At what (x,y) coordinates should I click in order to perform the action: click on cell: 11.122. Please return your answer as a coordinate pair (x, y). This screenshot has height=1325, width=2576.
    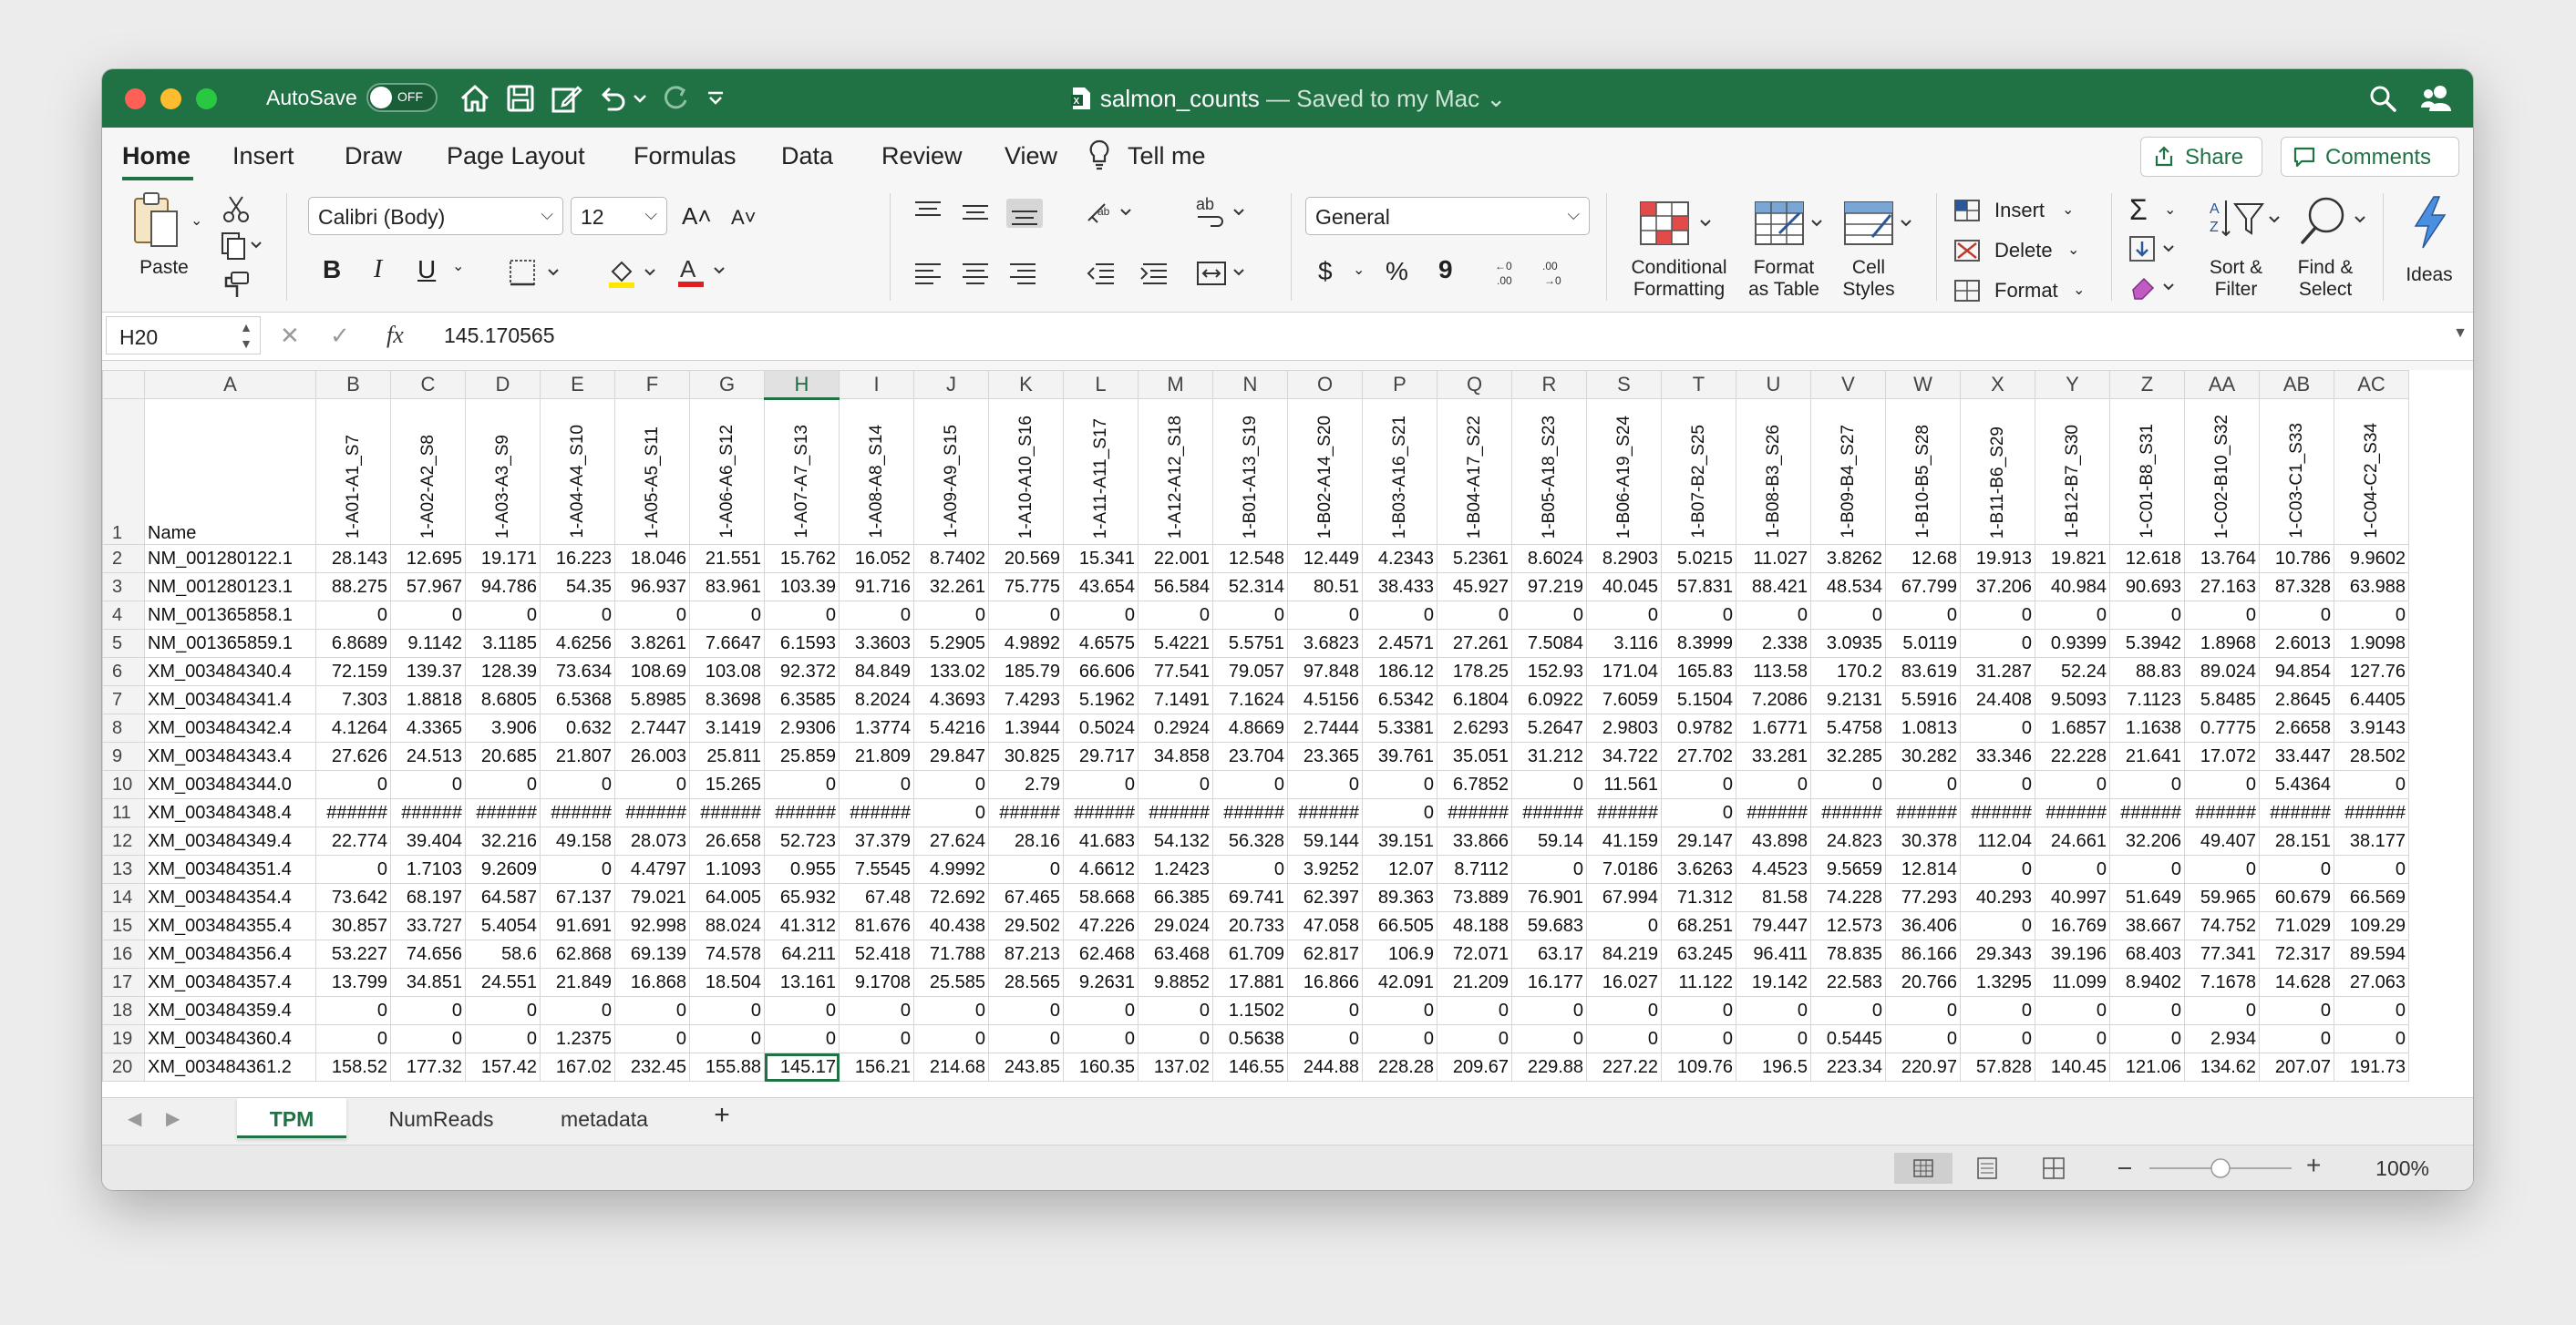
    Looking at the image, I should click on (1698, 982).